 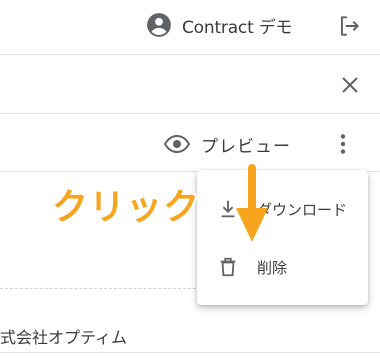 What do you see at coordinates (246, 146) in the screenshot?
I see `preview-label: プレビュー` at bounding box center [246, 146].